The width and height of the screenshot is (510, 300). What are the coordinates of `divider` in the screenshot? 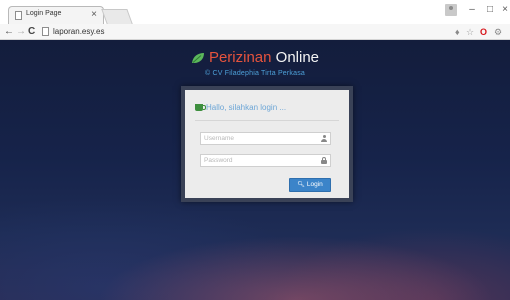 It's located at (267, 120).